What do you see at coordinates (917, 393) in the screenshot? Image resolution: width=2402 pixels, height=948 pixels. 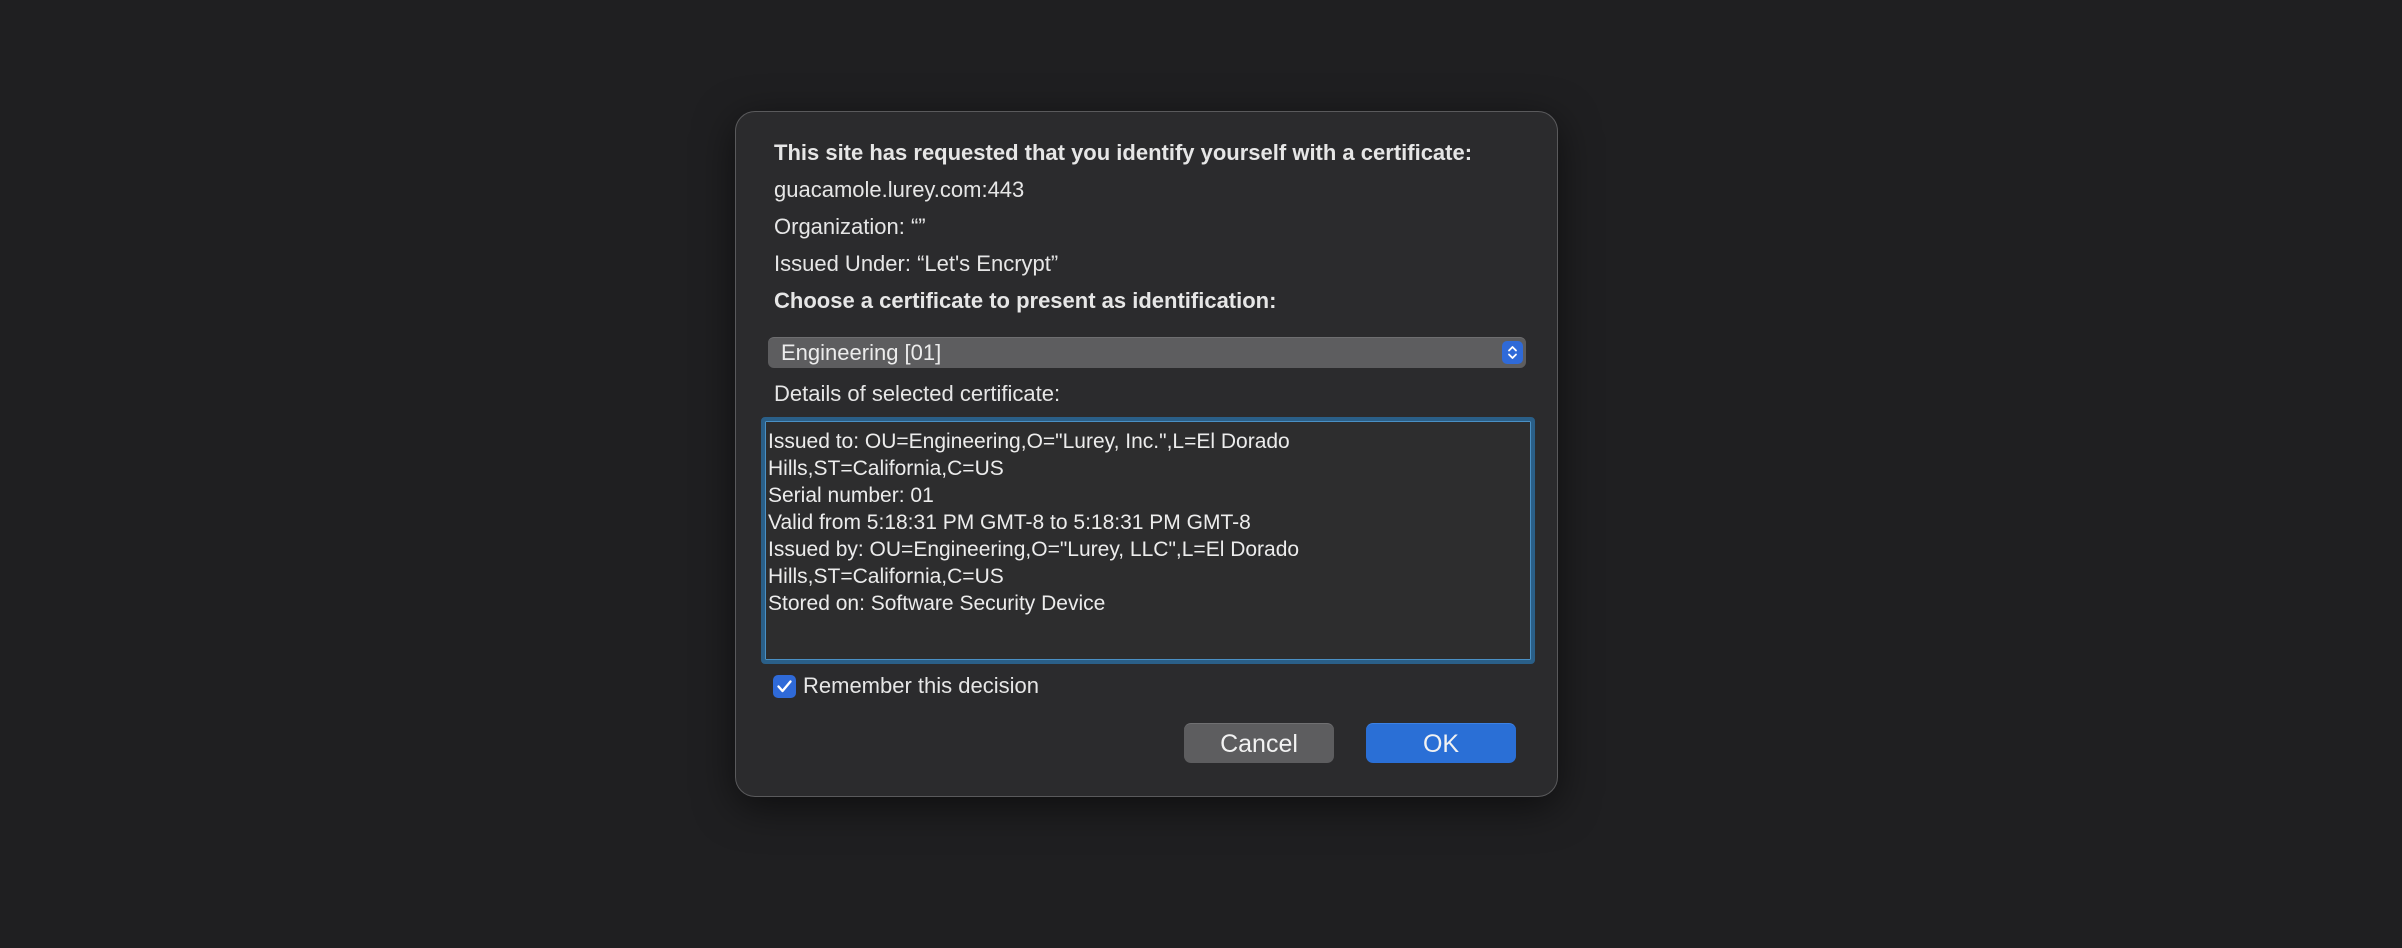 I see `details-label: Details of selected certificate:` at bounding box center [917, 393].